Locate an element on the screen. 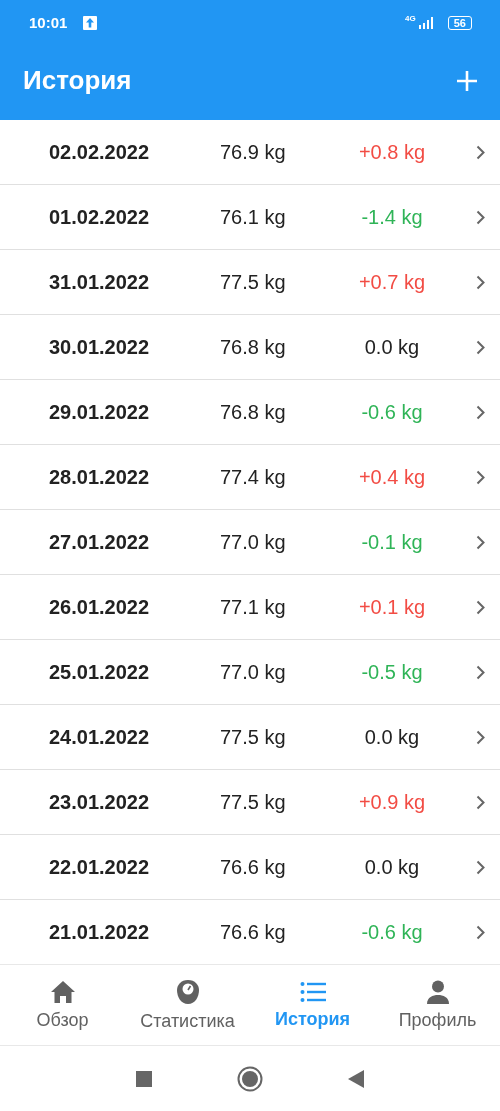 The width and height of the screenshot is (500, 1111). entry-date: 25.01.2022 is located at coordinates (100, 672).